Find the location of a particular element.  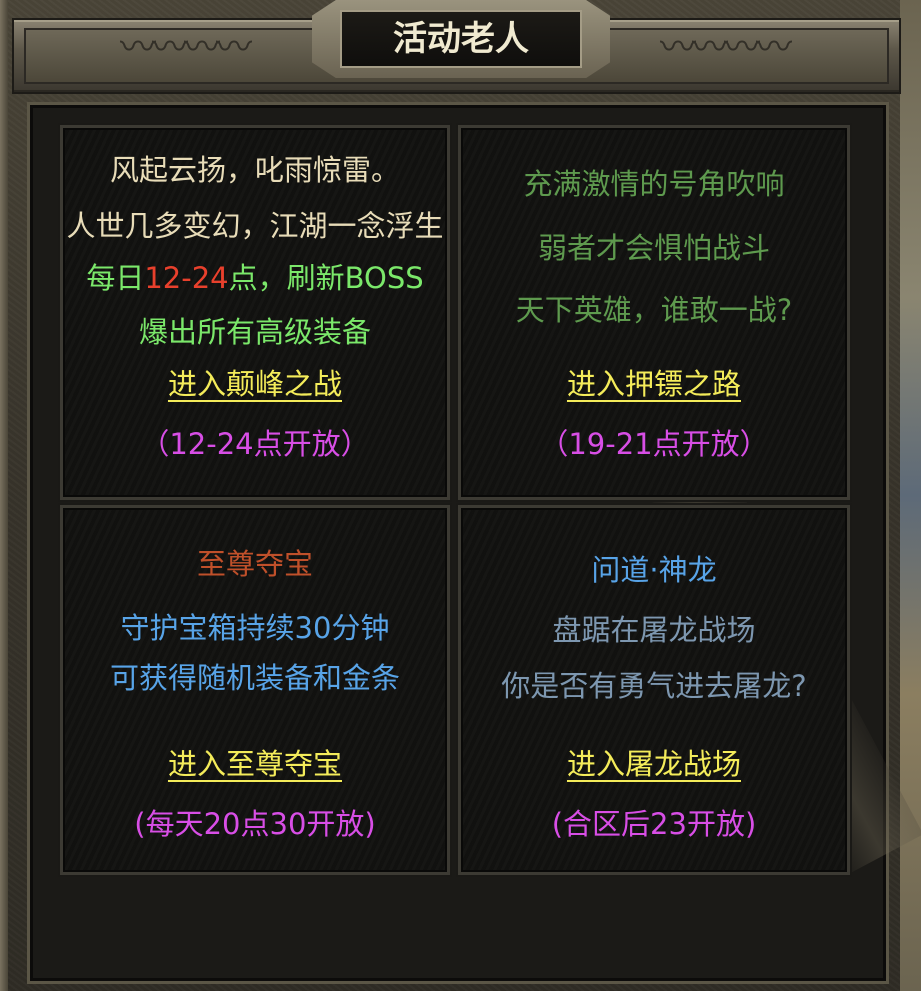

escort-link-row: 进入押镖之路 is located at coordinates (654, 384).